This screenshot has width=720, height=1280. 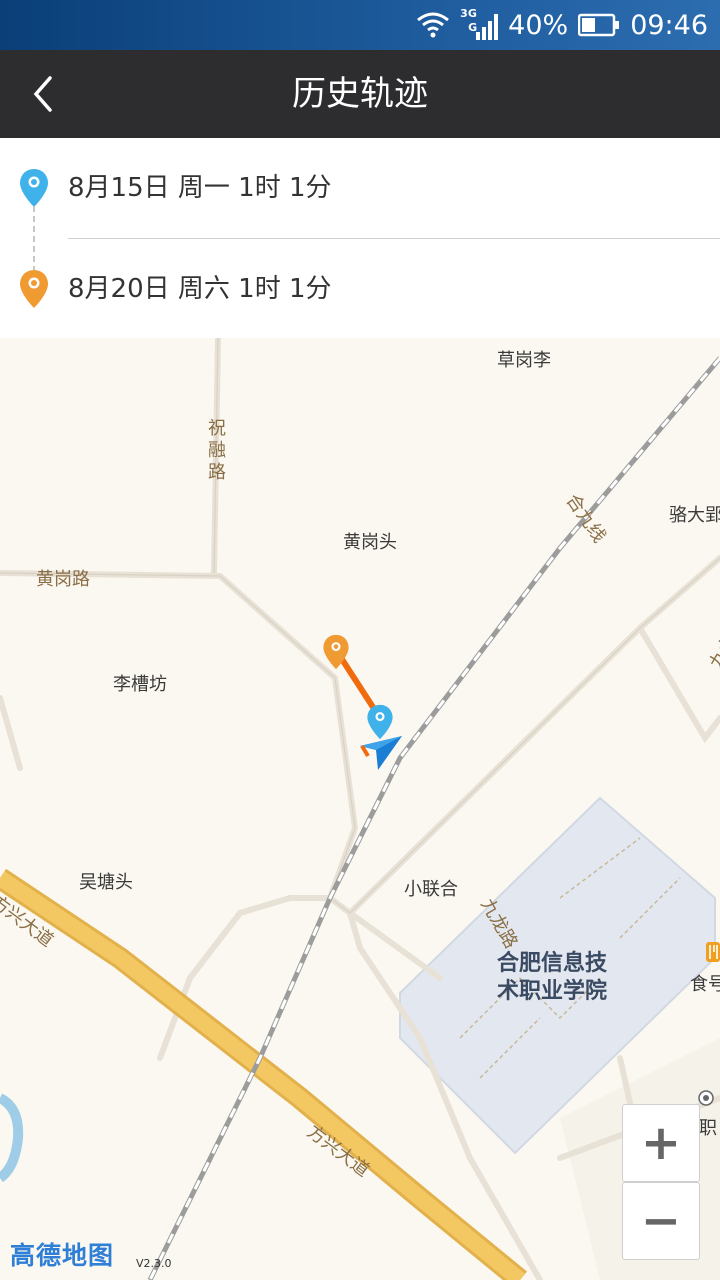 What do you see at coordinates (433, 25) in the screenshot?
I see `wifi-icon` at bounding box center [433, 25].